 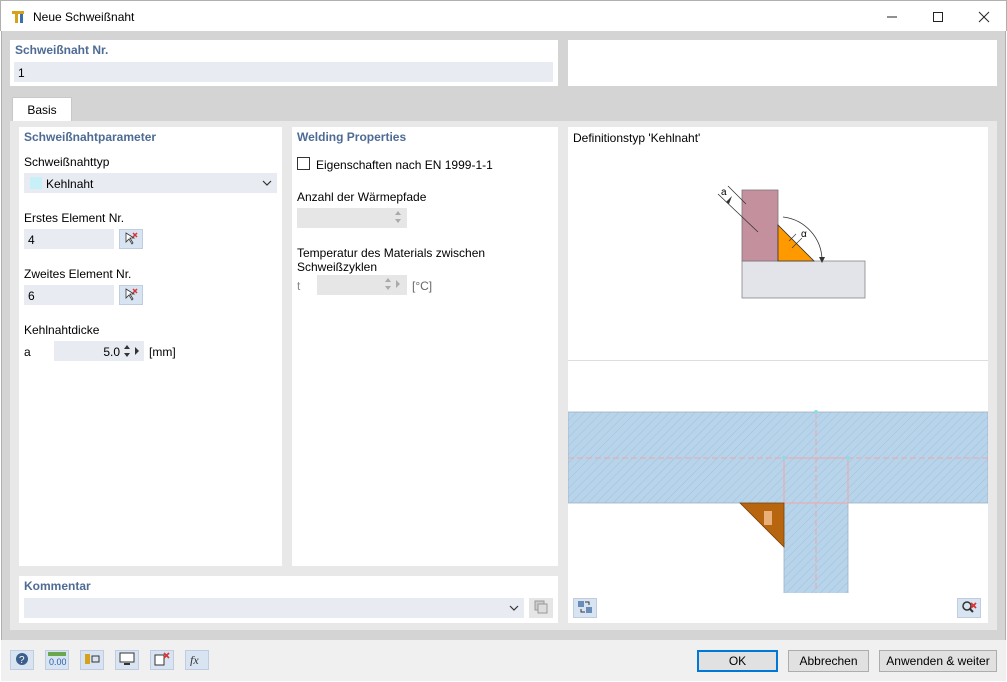 I want to click on weld-number-field: 1, so click(x=283, y=72).